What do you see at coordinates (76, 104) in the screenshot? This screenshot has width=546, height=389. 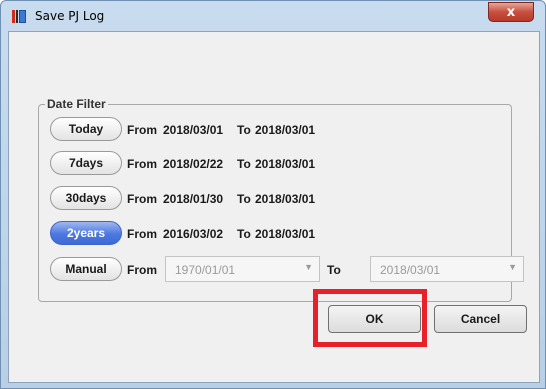 I see `date-filter-legend: Date Filter` at bounding box center [76, 104].